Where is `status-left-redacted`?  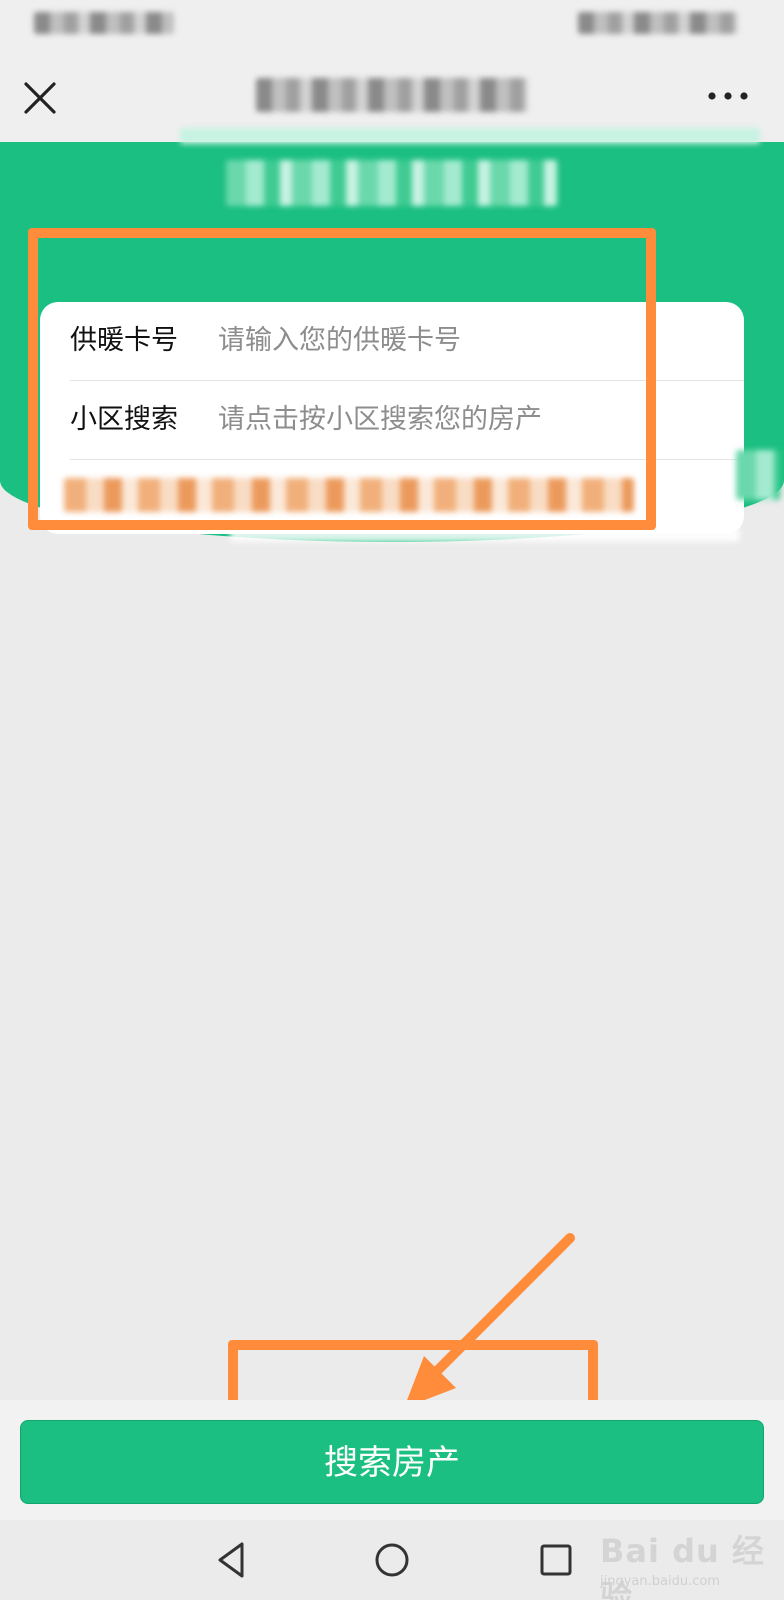
status-left-redacted is located at coordinates (104, 23).